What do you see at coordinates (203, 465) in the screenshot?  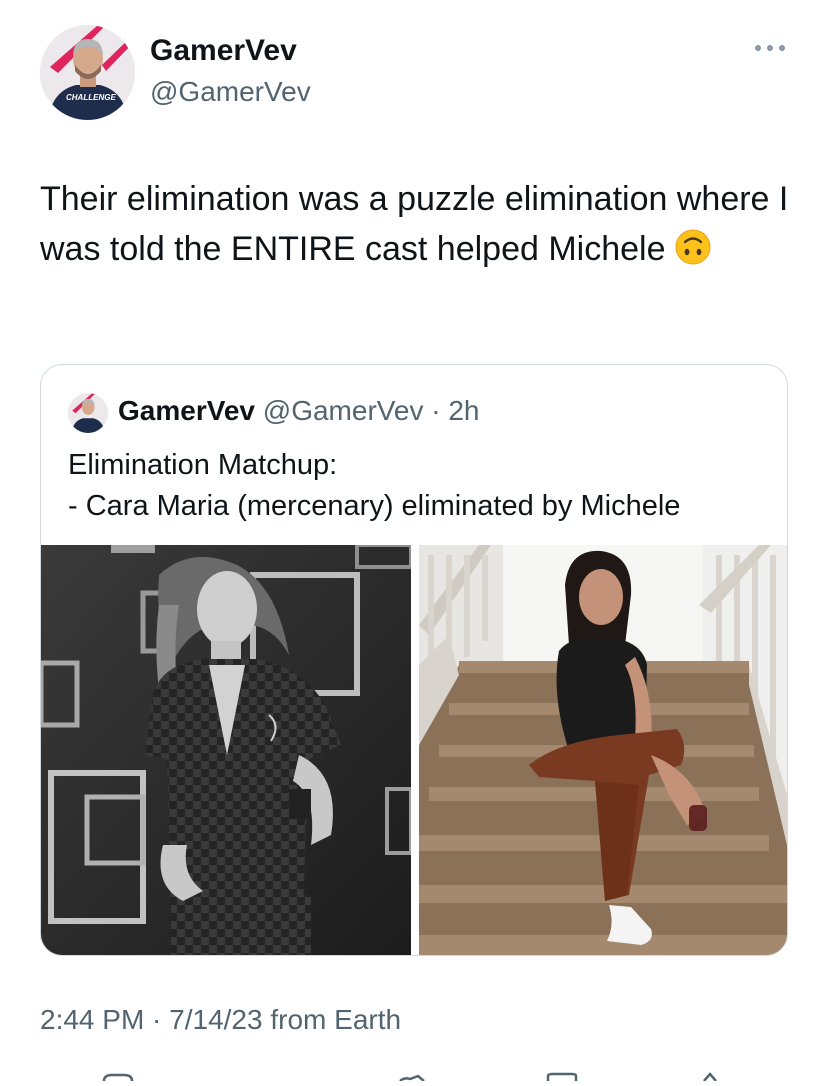 I see `quote-line-1: Elimination Matchup:` at bounding box center [203, 465].